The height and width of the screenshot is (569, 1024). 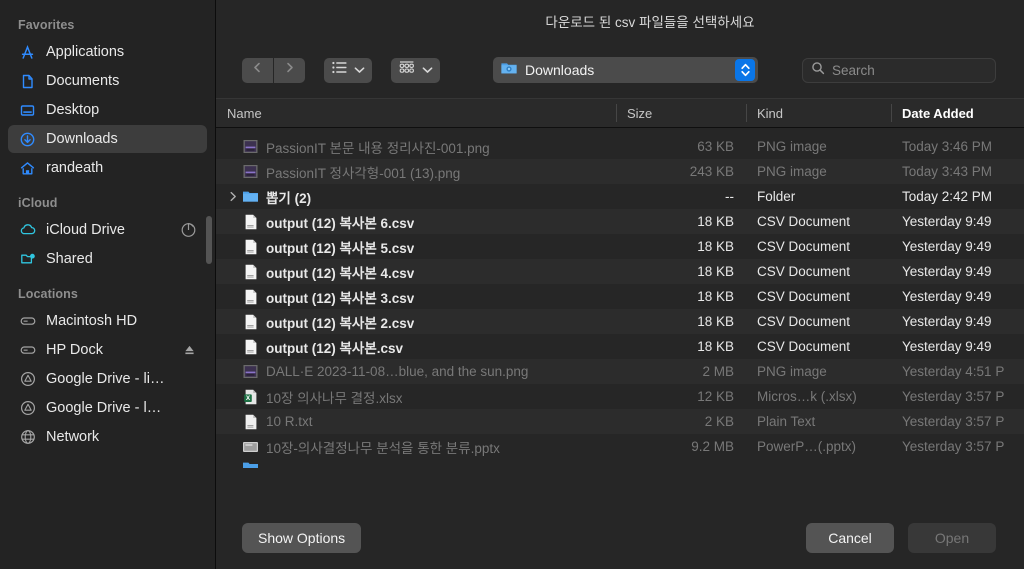 What do you see at coordinates (620, 196) in the screenshot?
I see `table-row: 뽑기 (2) -- Folder Today 2:42 PM` at bounding box center [620, 196].